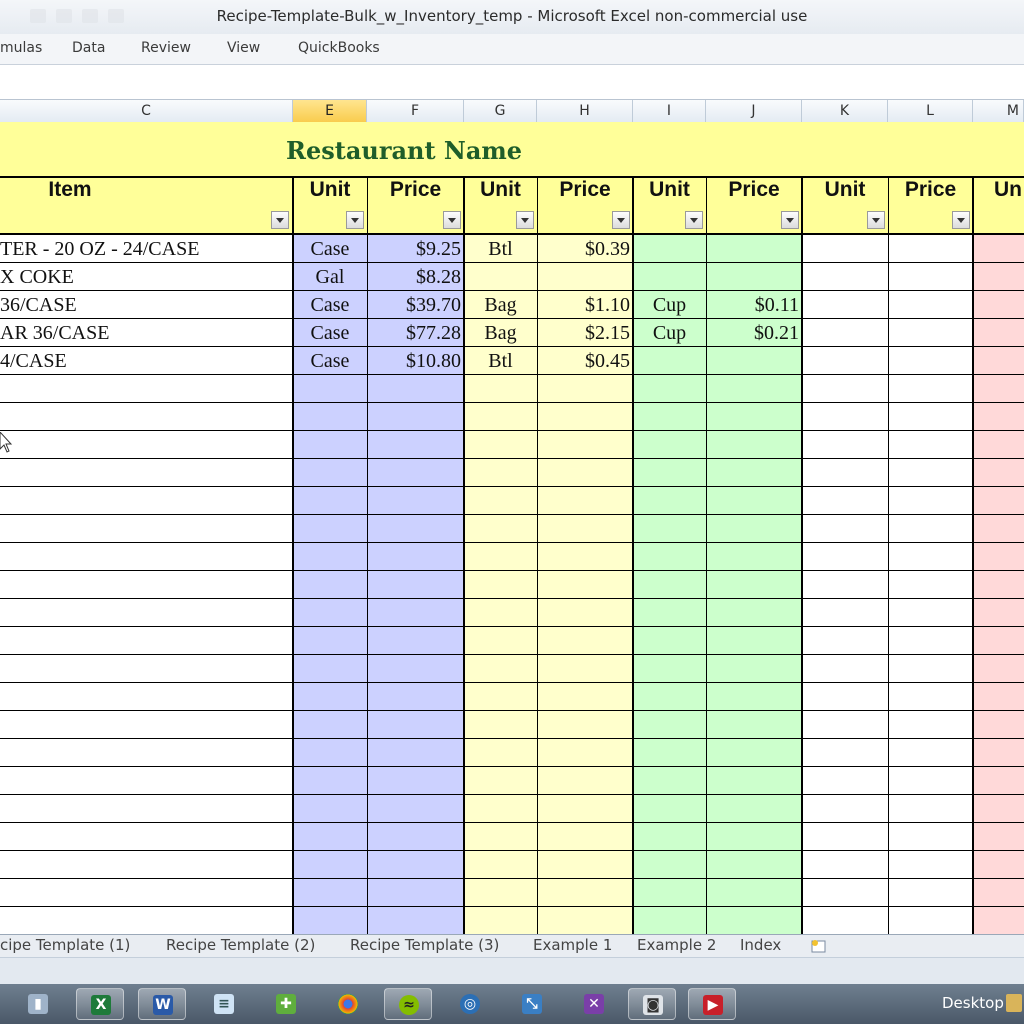  I want to click on column-header-f: F, so click(415, 111).